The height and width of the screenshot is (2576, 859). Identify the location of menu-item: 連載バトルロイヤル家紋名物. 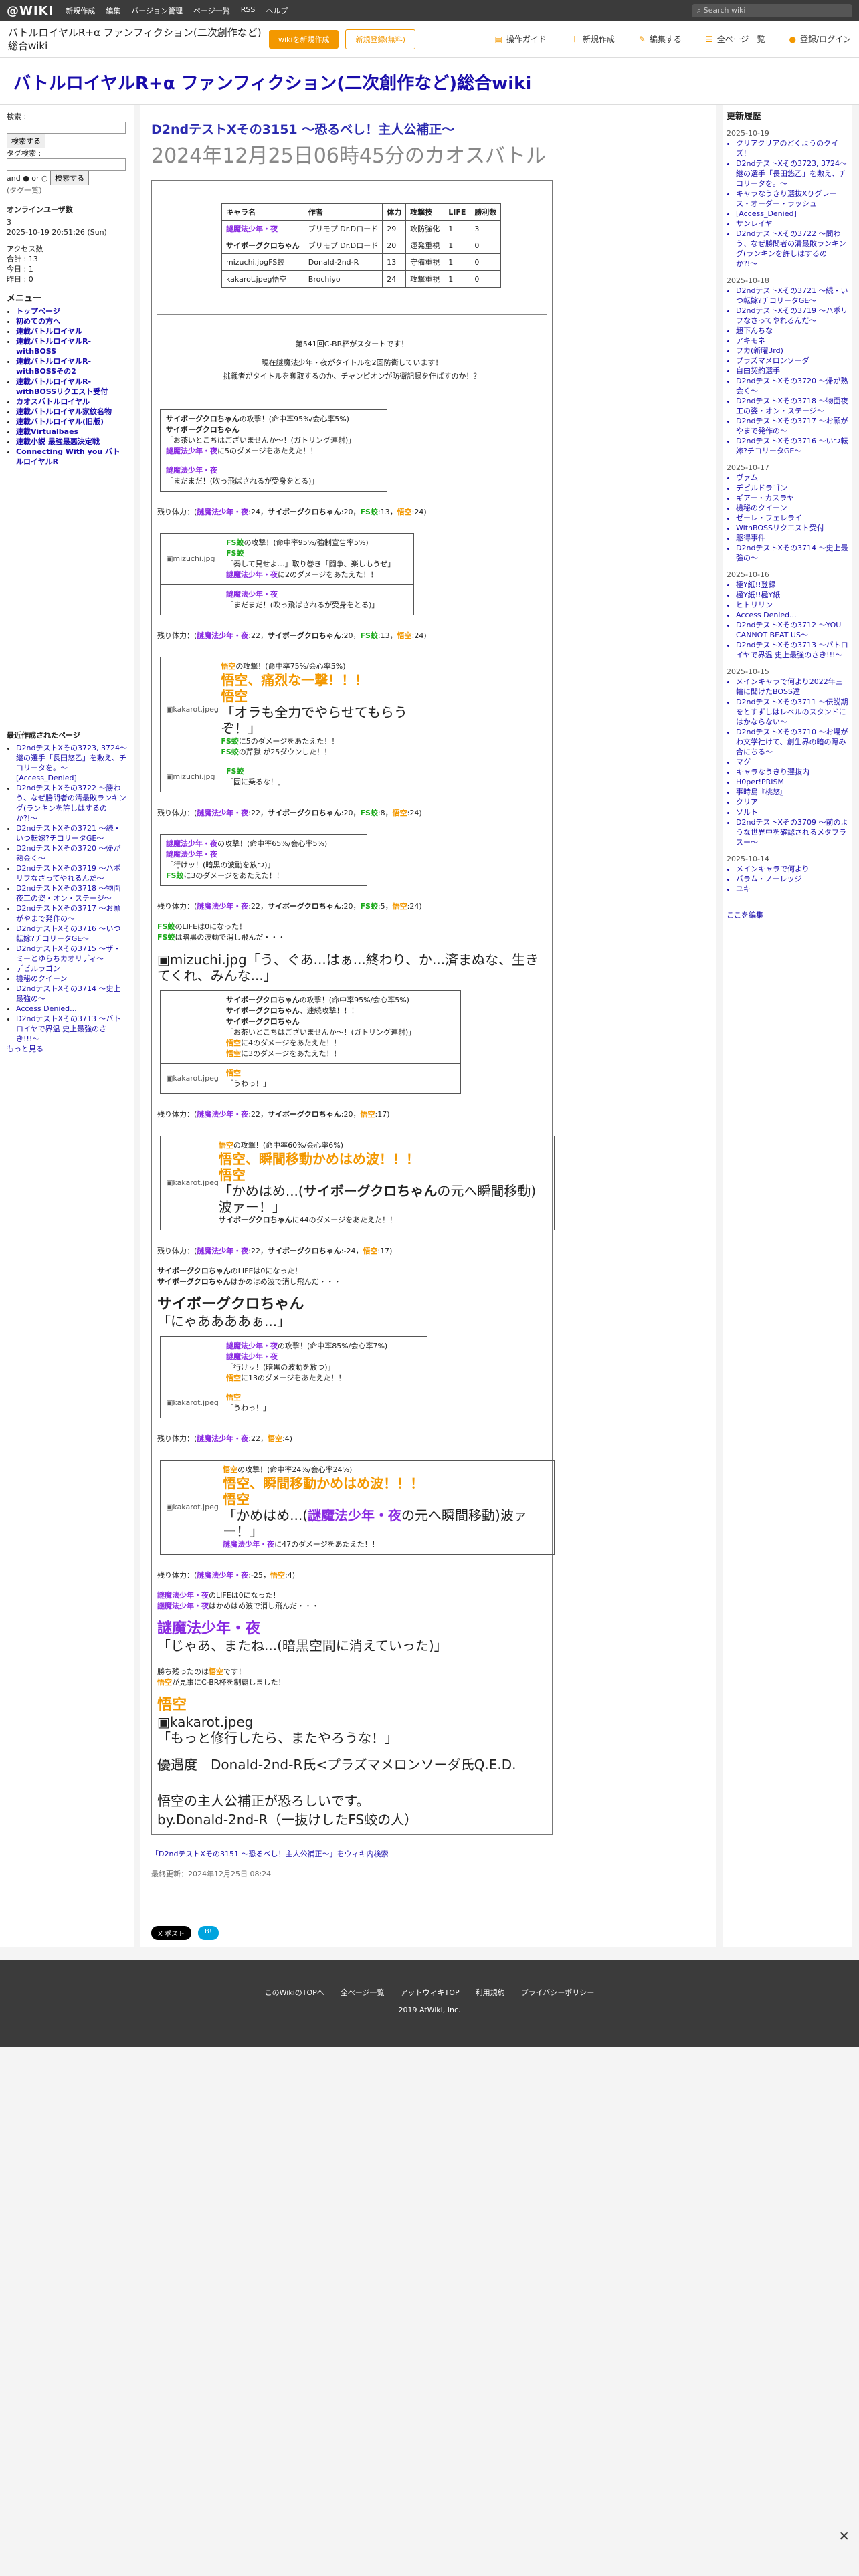
(71, 412).